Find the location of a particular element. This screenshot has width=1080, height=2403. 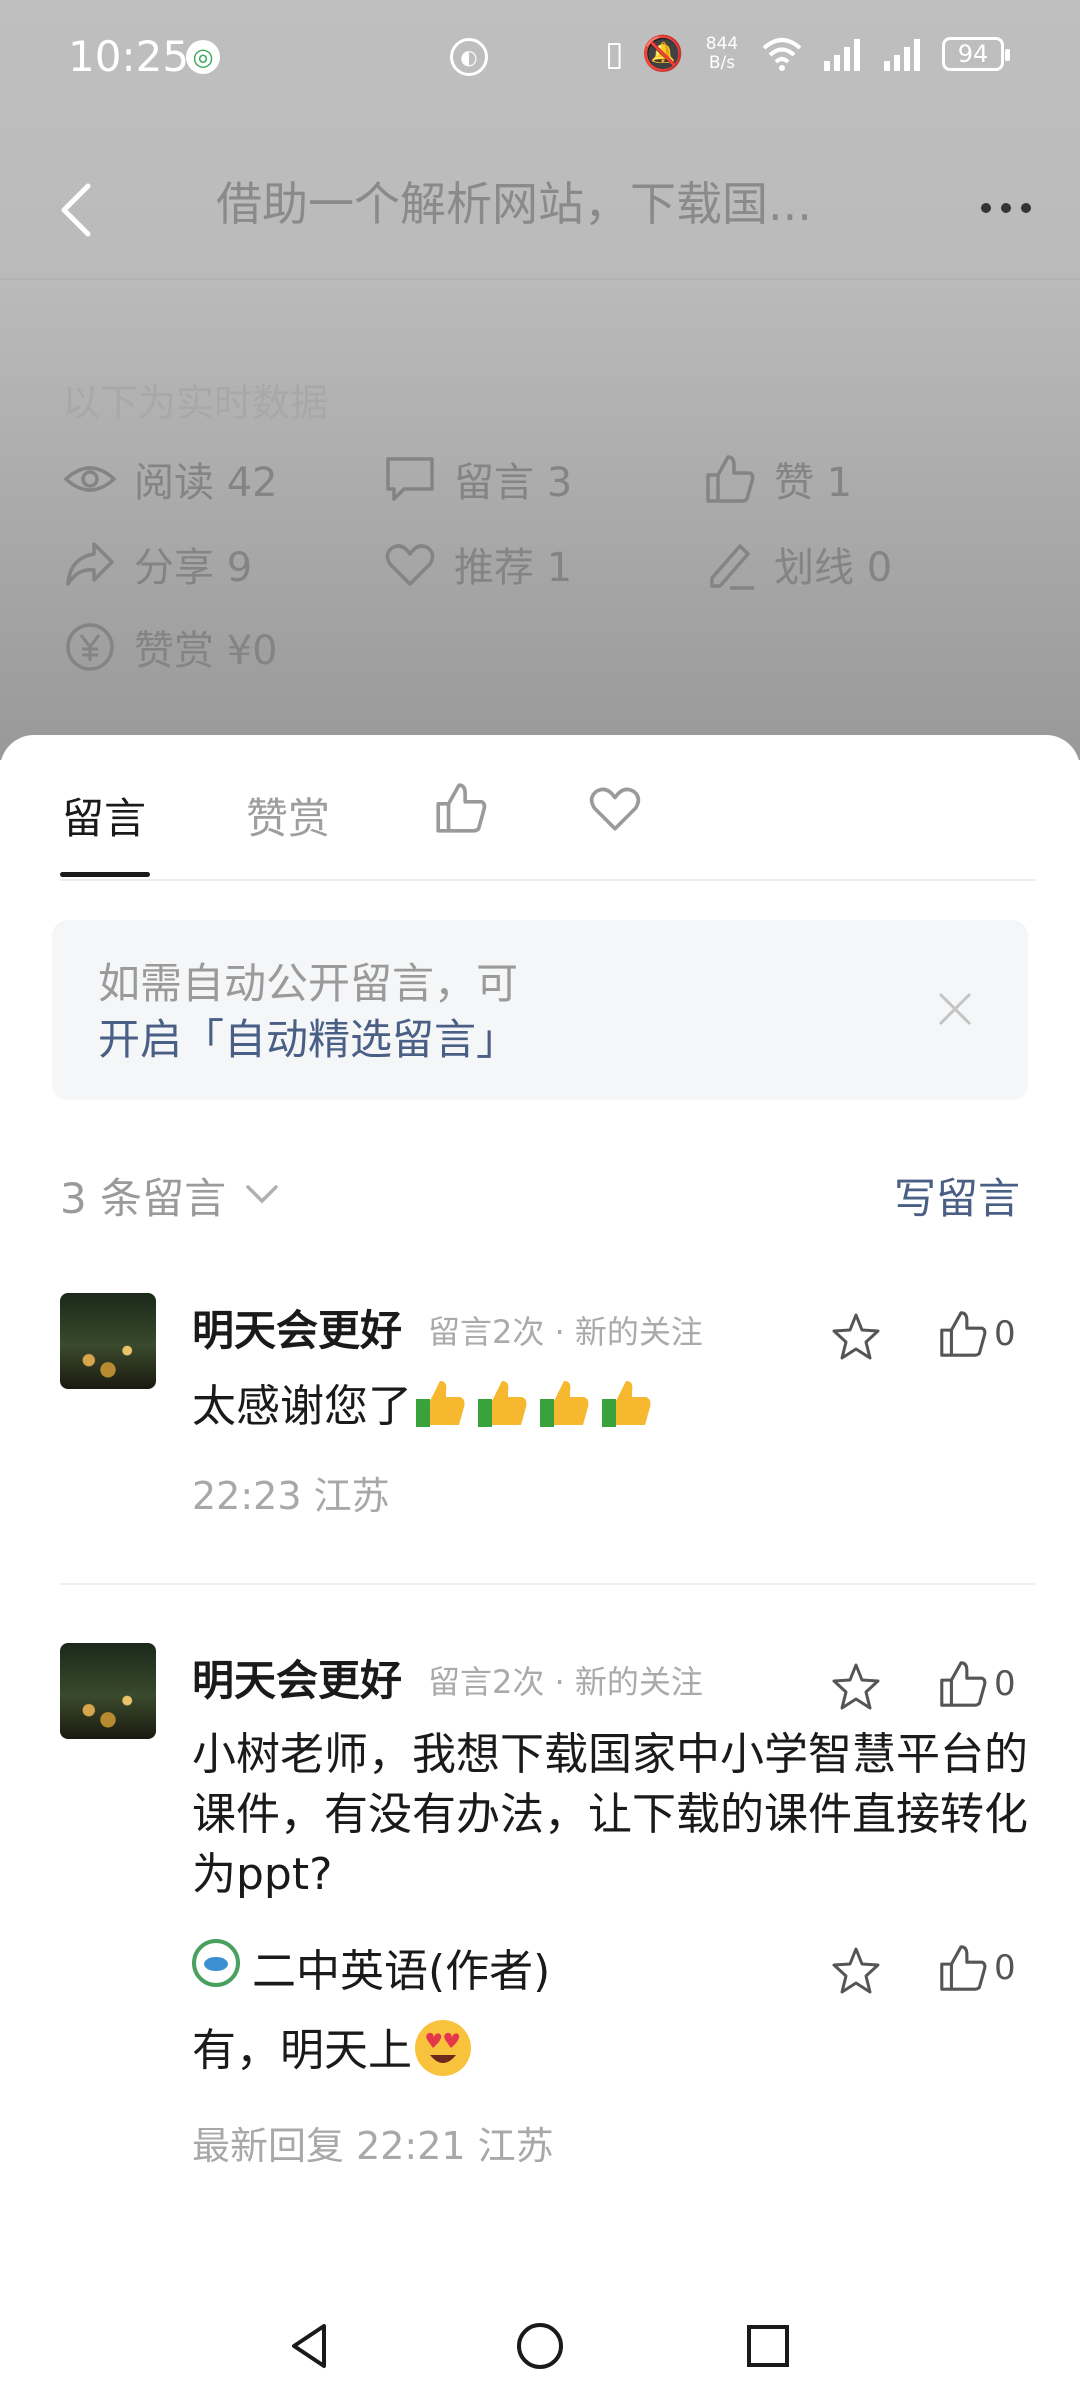

comment-count-label: 3 条留言 is located at coordinates (143, 1195).